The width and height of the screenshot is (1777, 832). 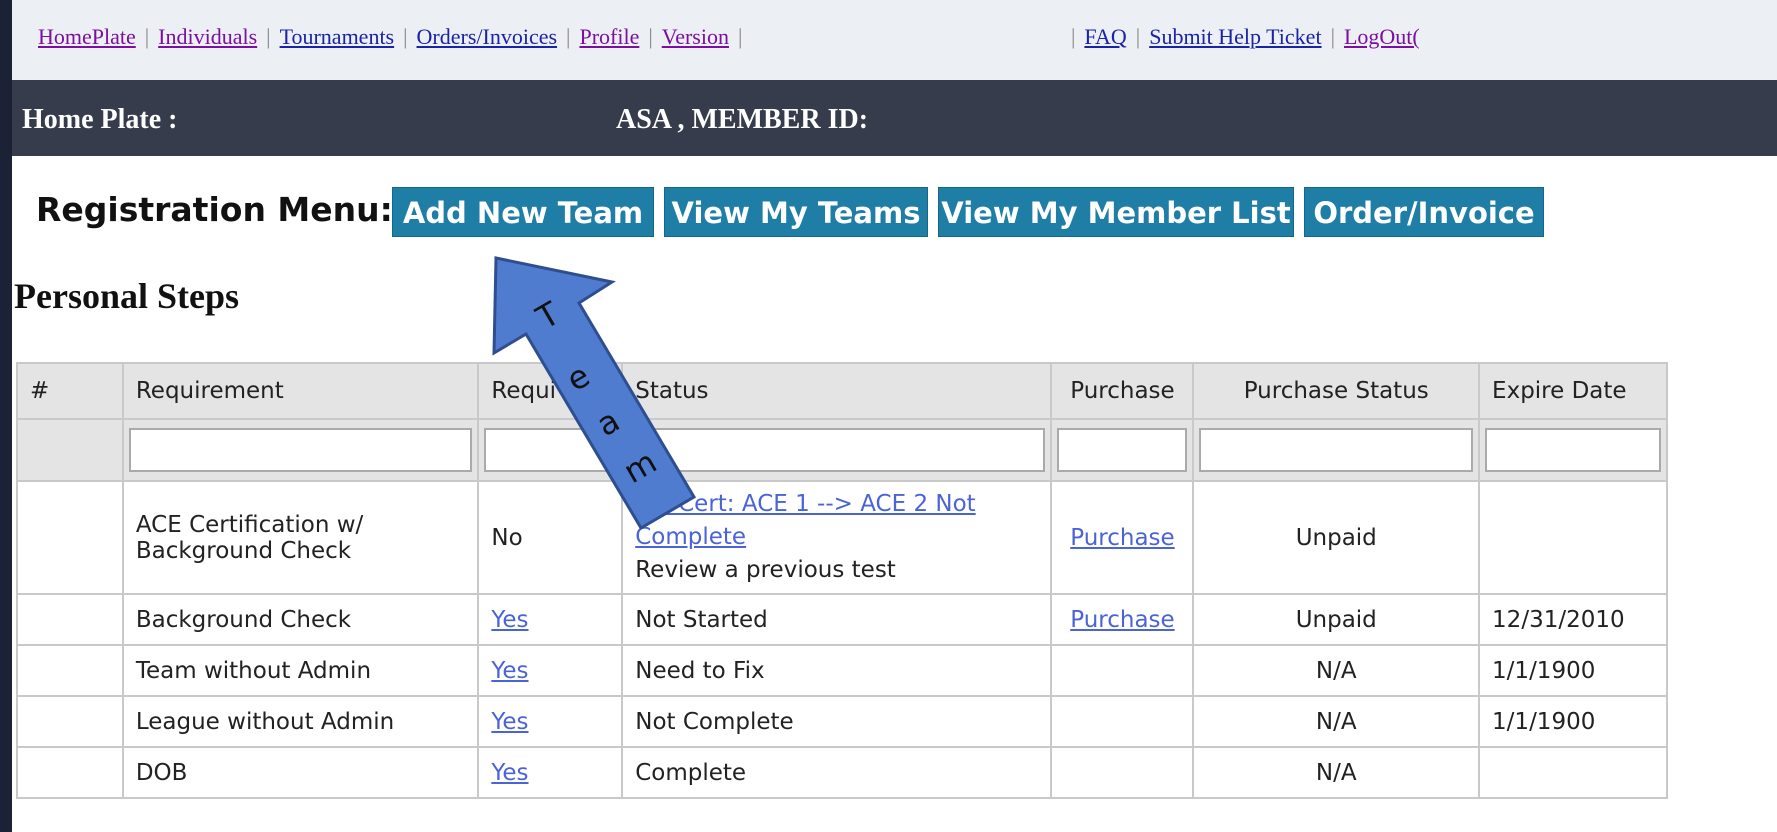 What do you see at coordinates (487, 36) in the screenshot?
I see `nav-link-orders-invoices: Orders/Invoices` at bounding box center [487, 36].